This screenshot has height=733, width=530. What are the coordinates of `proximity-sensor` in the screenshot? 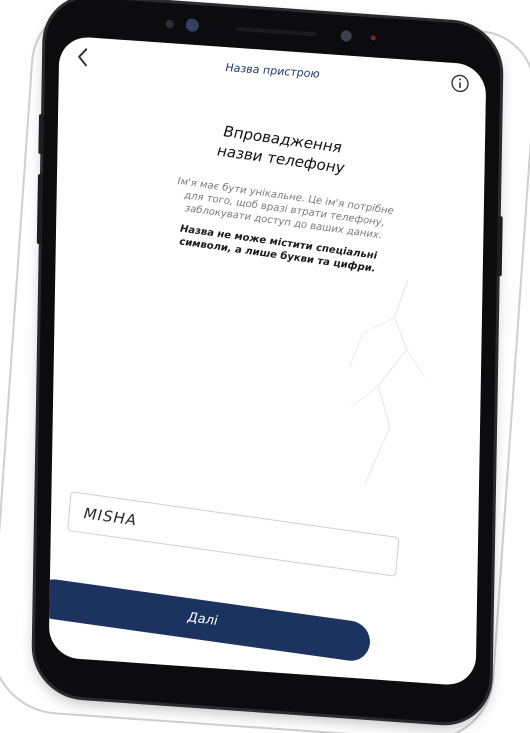 It's located at (169, 24).